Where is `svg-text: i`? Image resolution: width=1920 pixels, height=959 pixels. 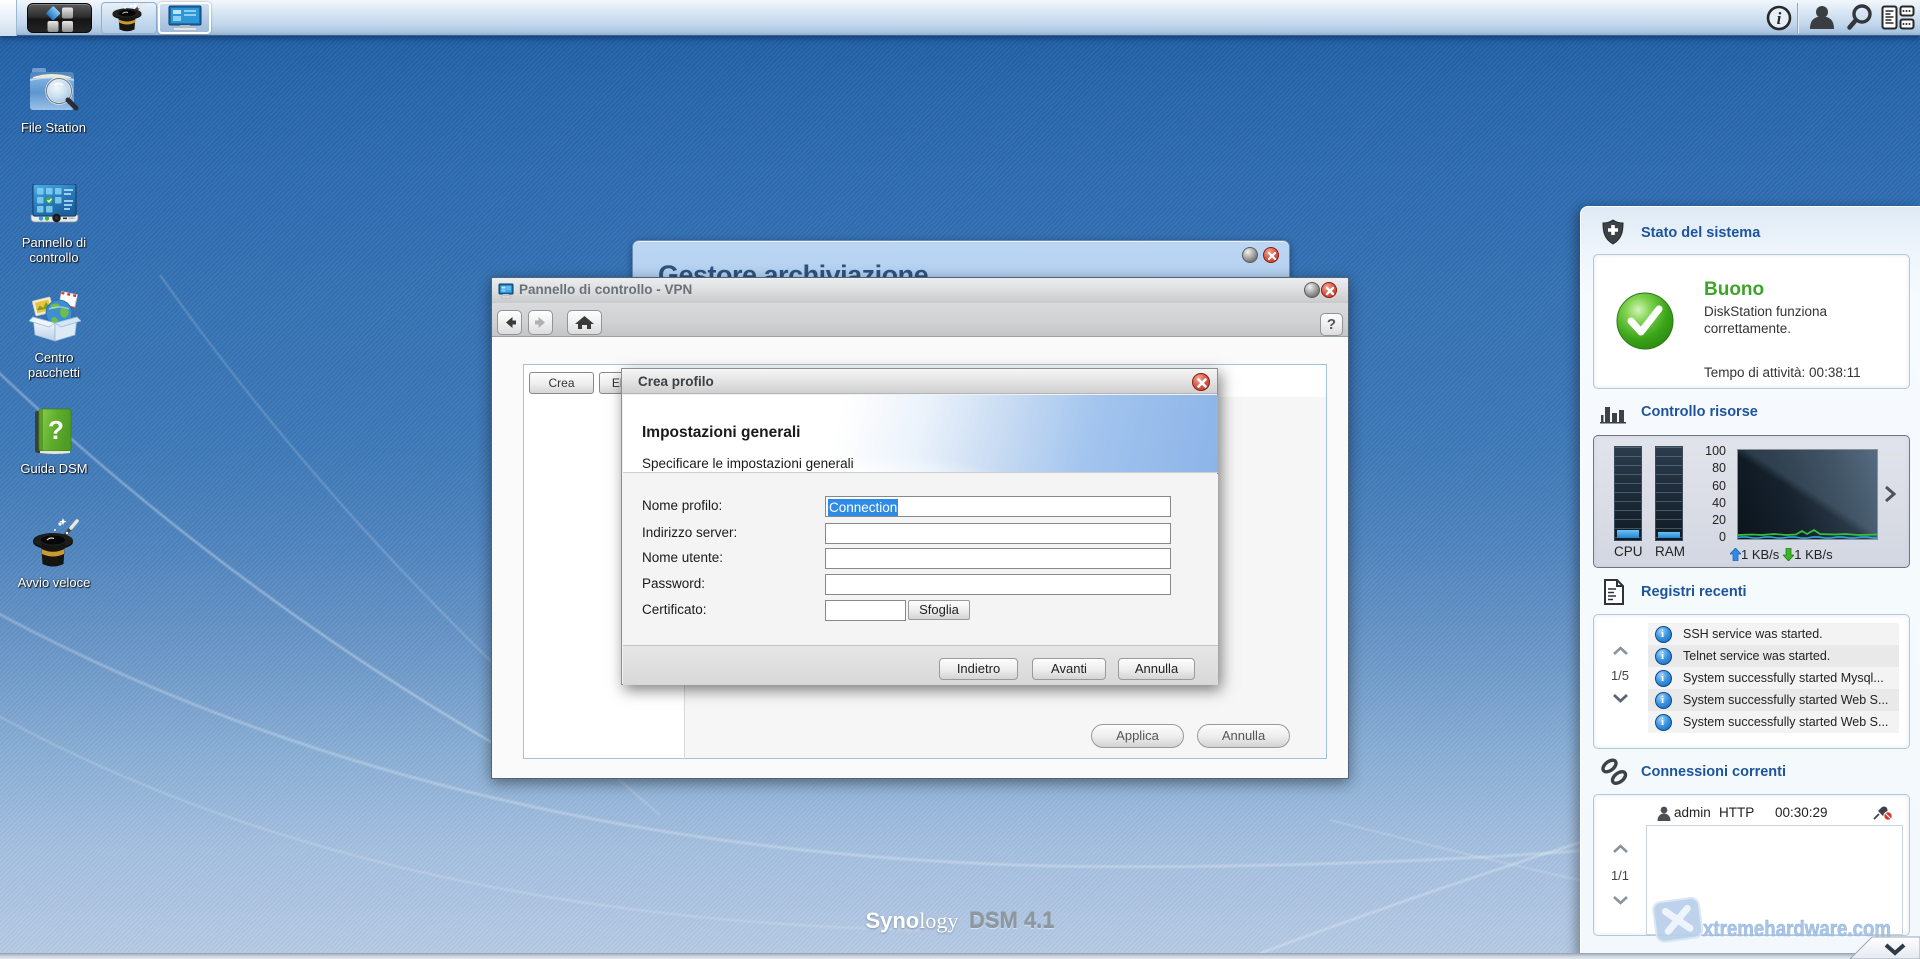 svg-text: i is located at coordinates (1779, 18).